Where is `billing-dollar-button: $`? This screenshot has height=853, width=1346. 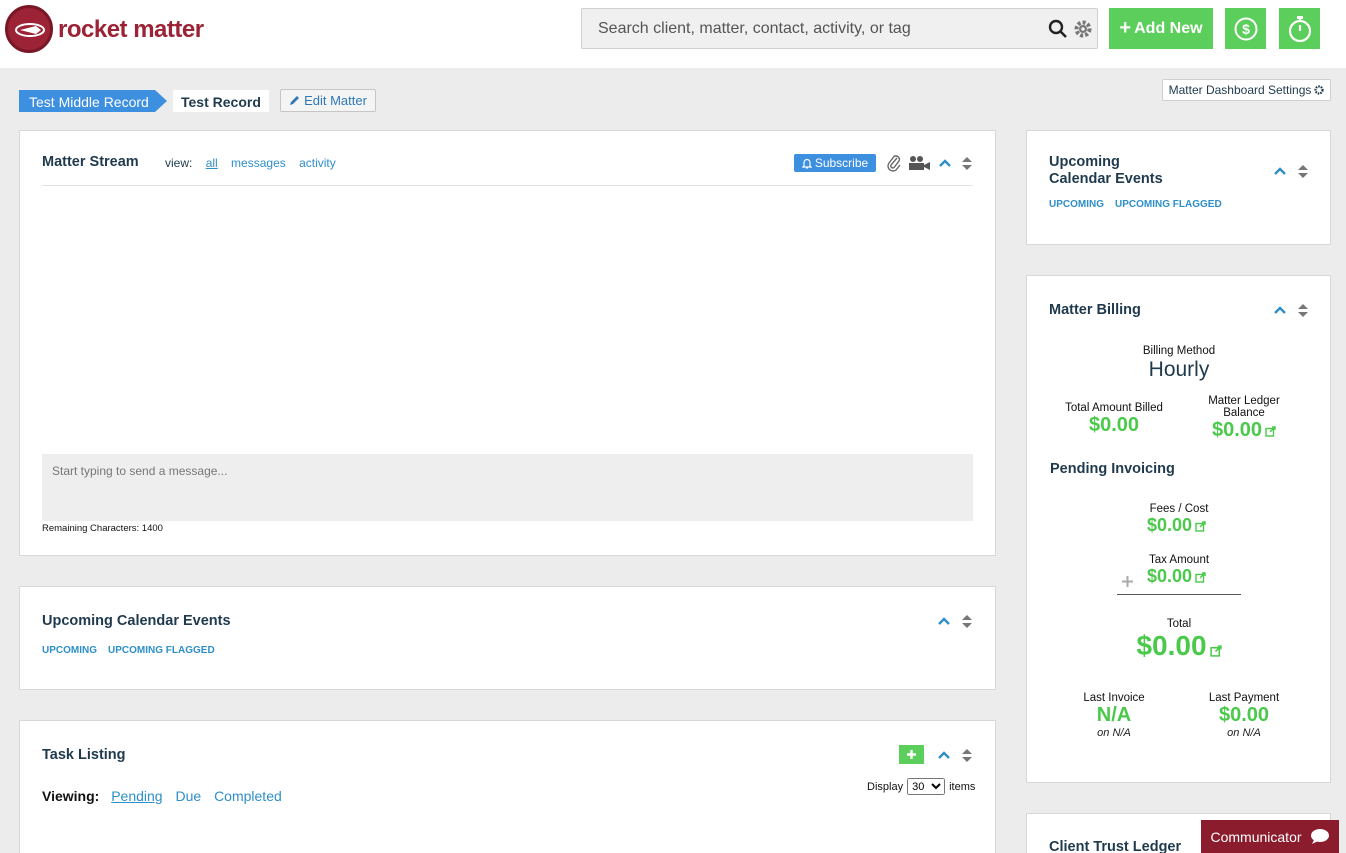 billing-dollar-button: $ is located at coordinates (1245, 28).